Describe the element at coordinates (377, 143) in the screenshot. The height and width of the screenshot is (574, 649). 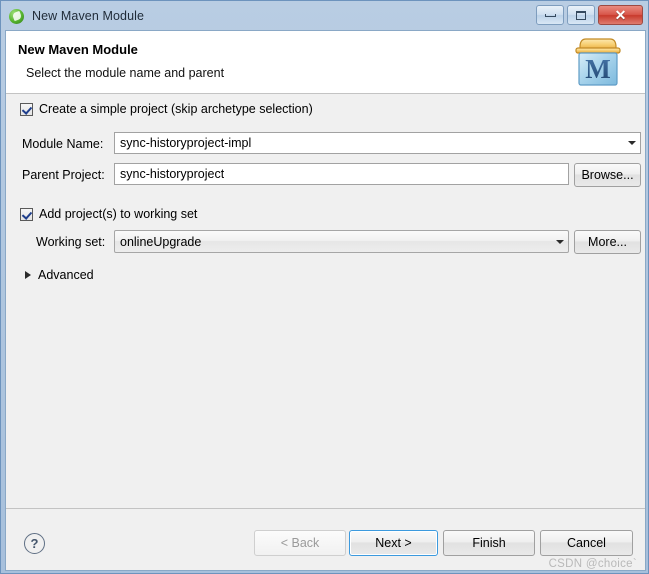
I see `module-name-combo: sync-historyproject-impl` at that location.